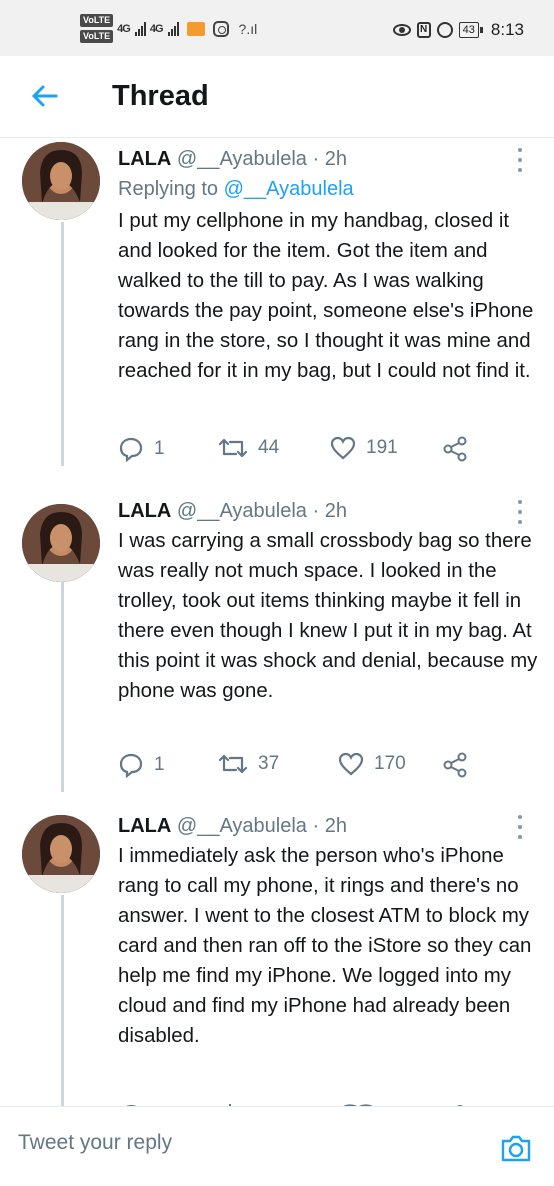  What do you see at coordinates (382, 447) in the screenshot?
I see `like-count: 191` at bounding box center [382, 447].